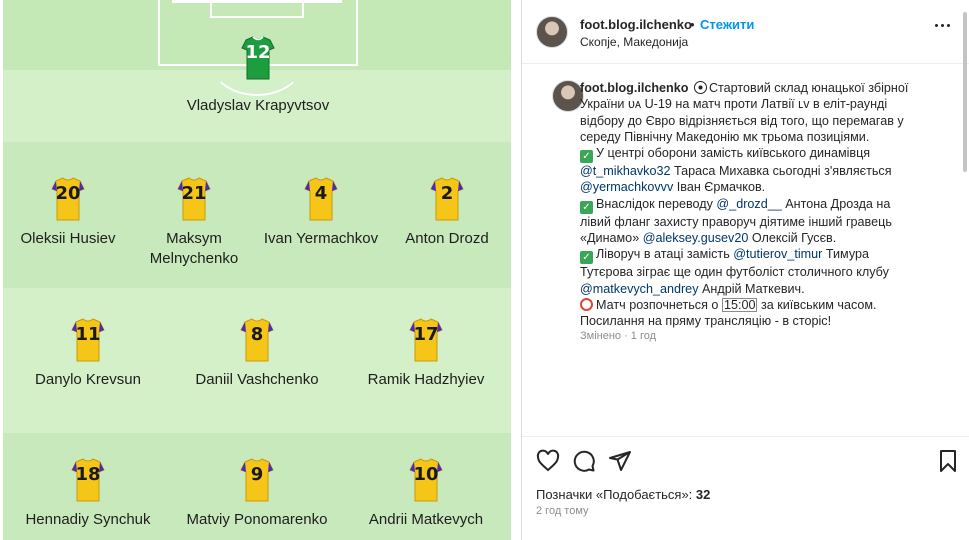 This screenshot has width=969, height=540. Describe the element at coordinates (656, 203) in the screenshot. I see `caption-text: Внаслідок переводу` at that location.